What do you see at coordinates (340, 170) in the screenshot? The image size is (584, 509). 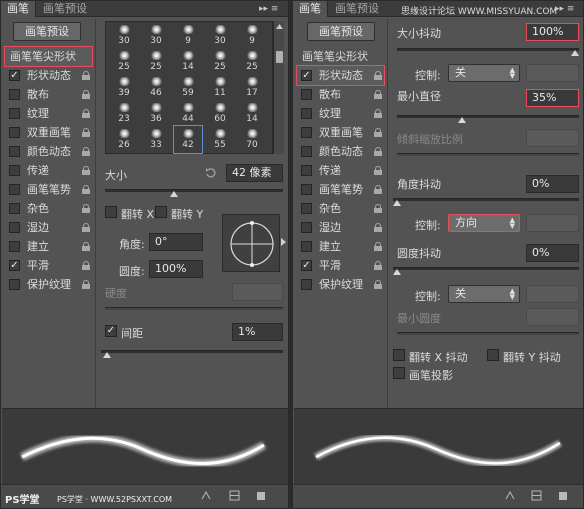 I see `sidebar-item-6: 传递` at bounding box center [340, 170].